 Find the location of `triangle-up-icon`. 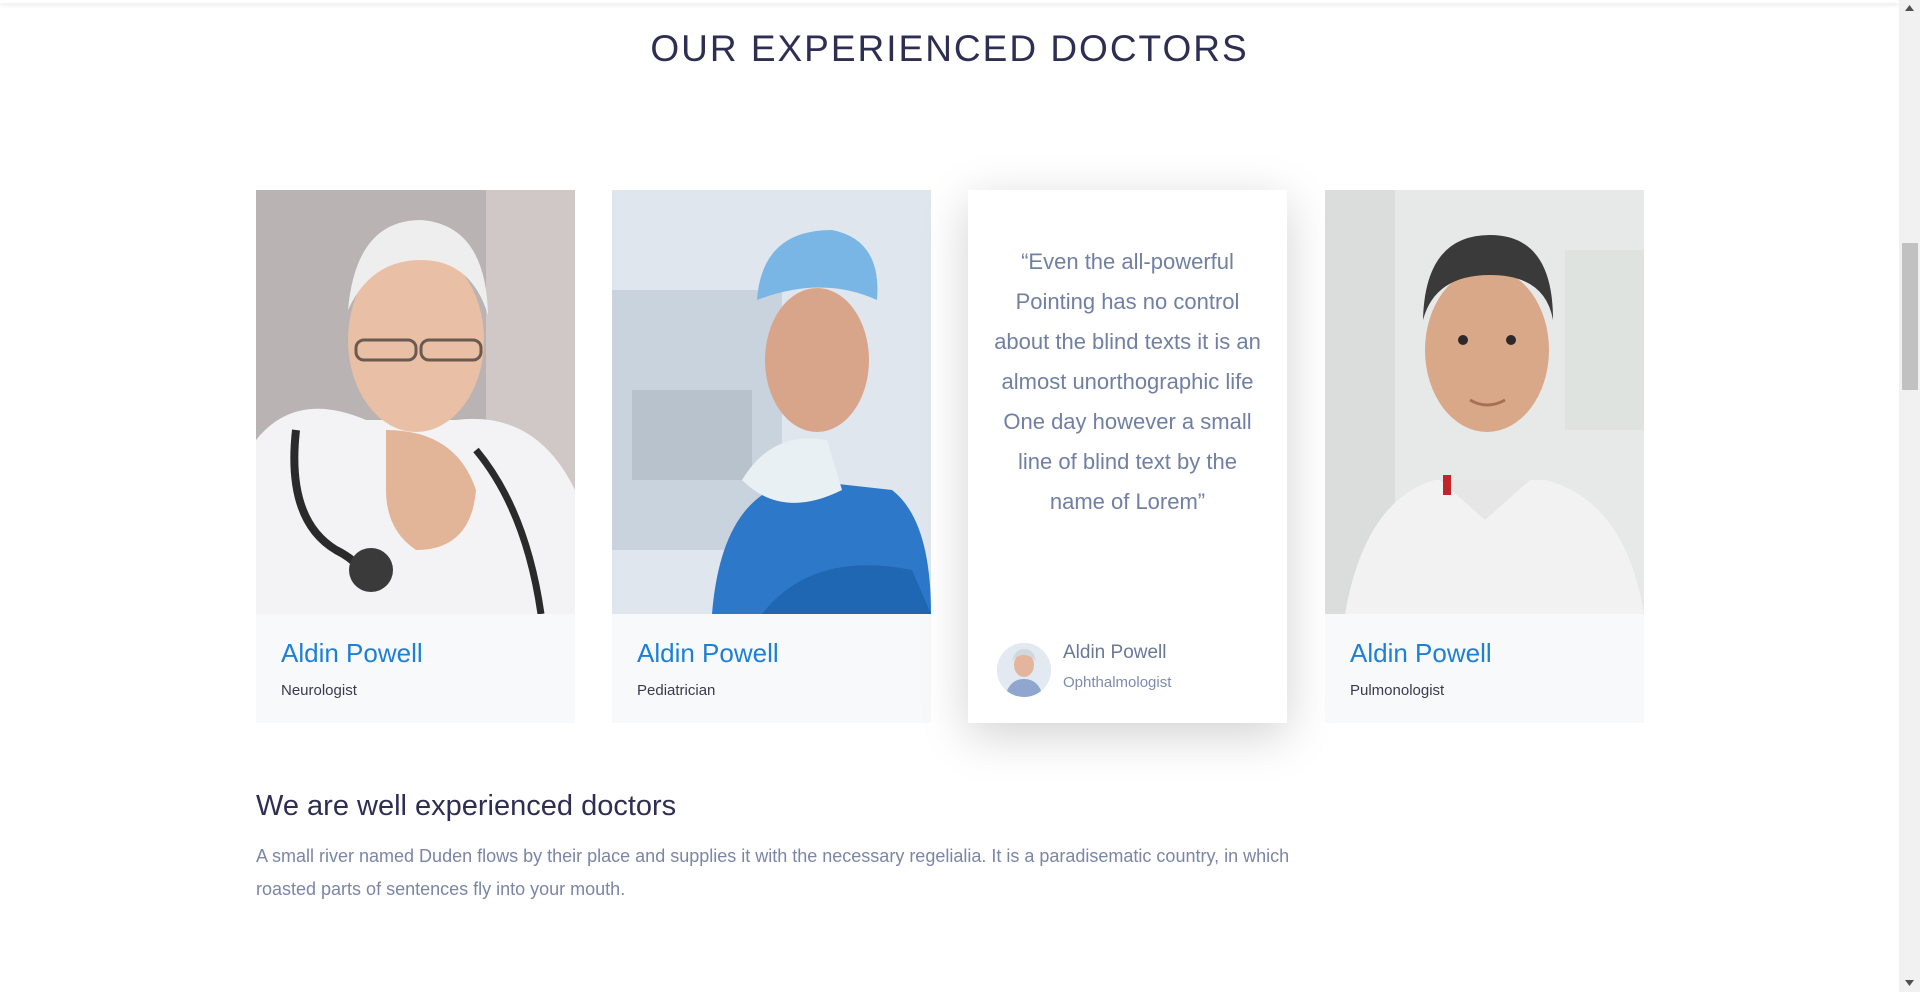

triangle-up-icon is located at coordinates (1909, 8).